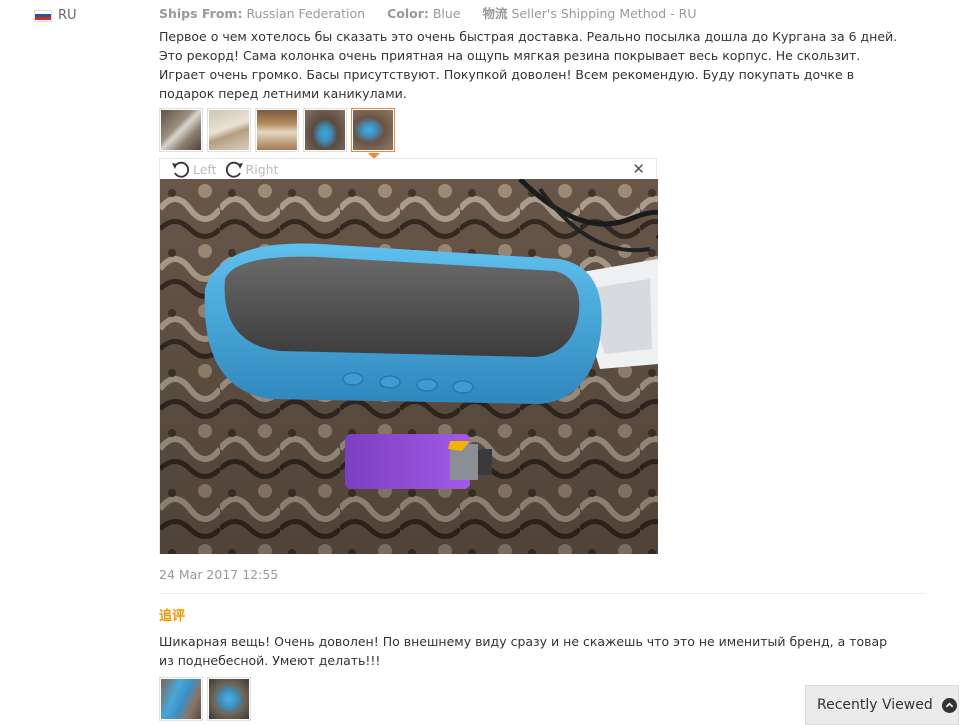 The height and width of the screenshot is (725, 961). What do you see at coordinates (542, 593) in the screenshot?
I see `divider` at bounding box center [542, 593].